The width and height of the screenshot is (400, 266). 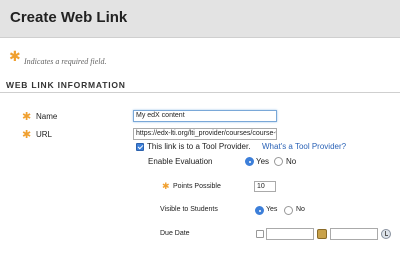 I want to click on section-divider, so click(x=200, y=92).